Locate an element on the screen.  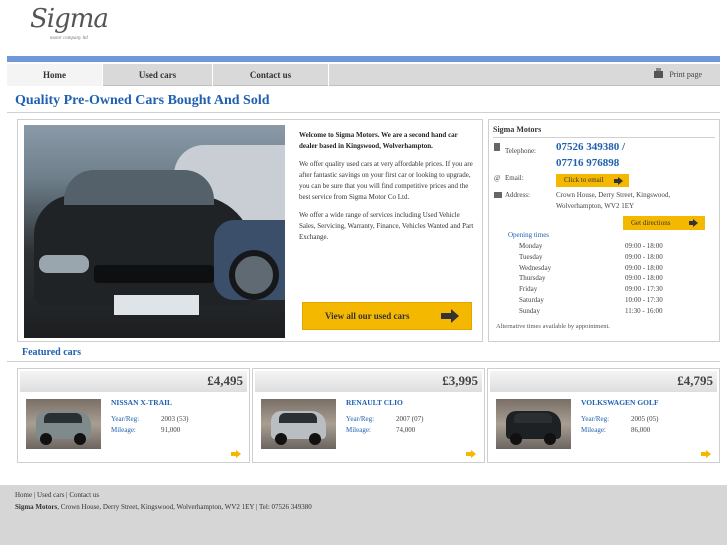
card-header: £3,995 is located at coordinates (368, 381).